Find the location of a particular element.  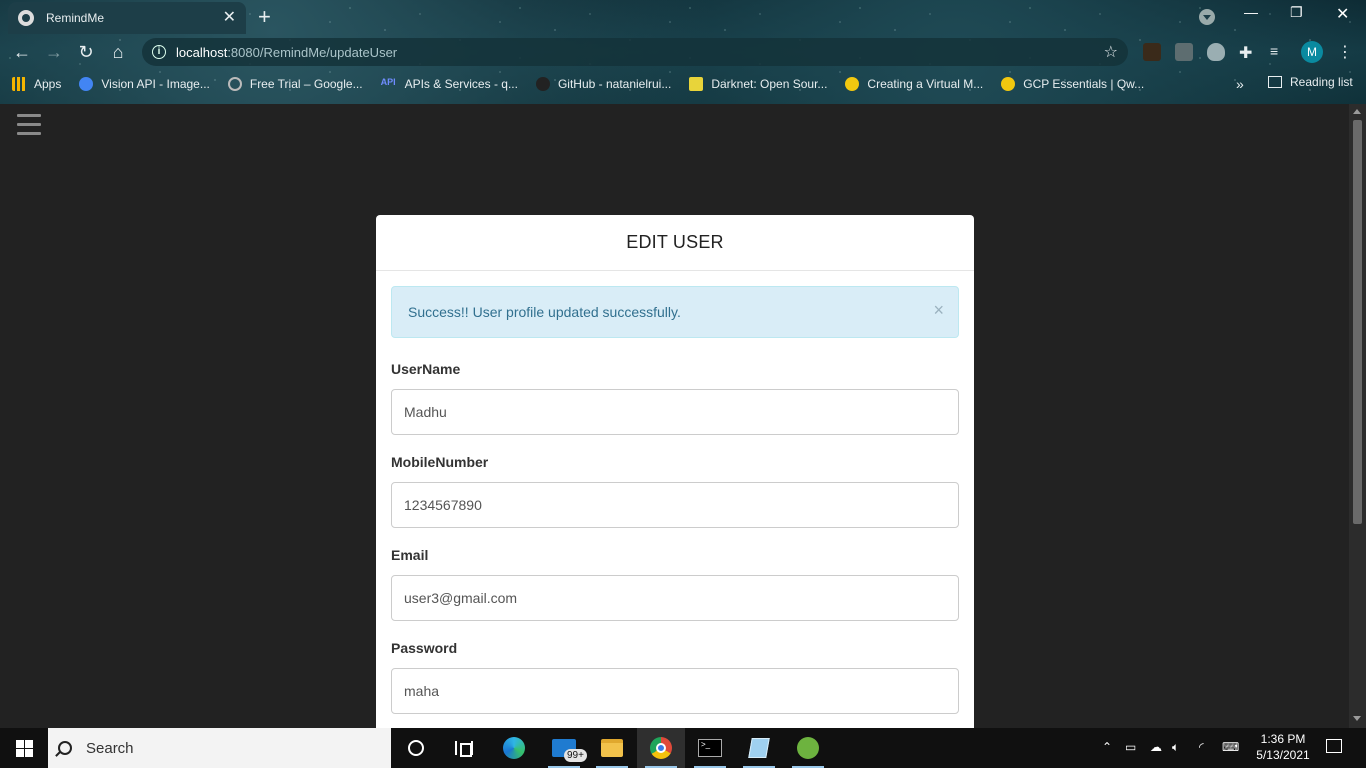

system-clock: 1:36 PM 5/13/2021 is located at coordinates (1283, 747).